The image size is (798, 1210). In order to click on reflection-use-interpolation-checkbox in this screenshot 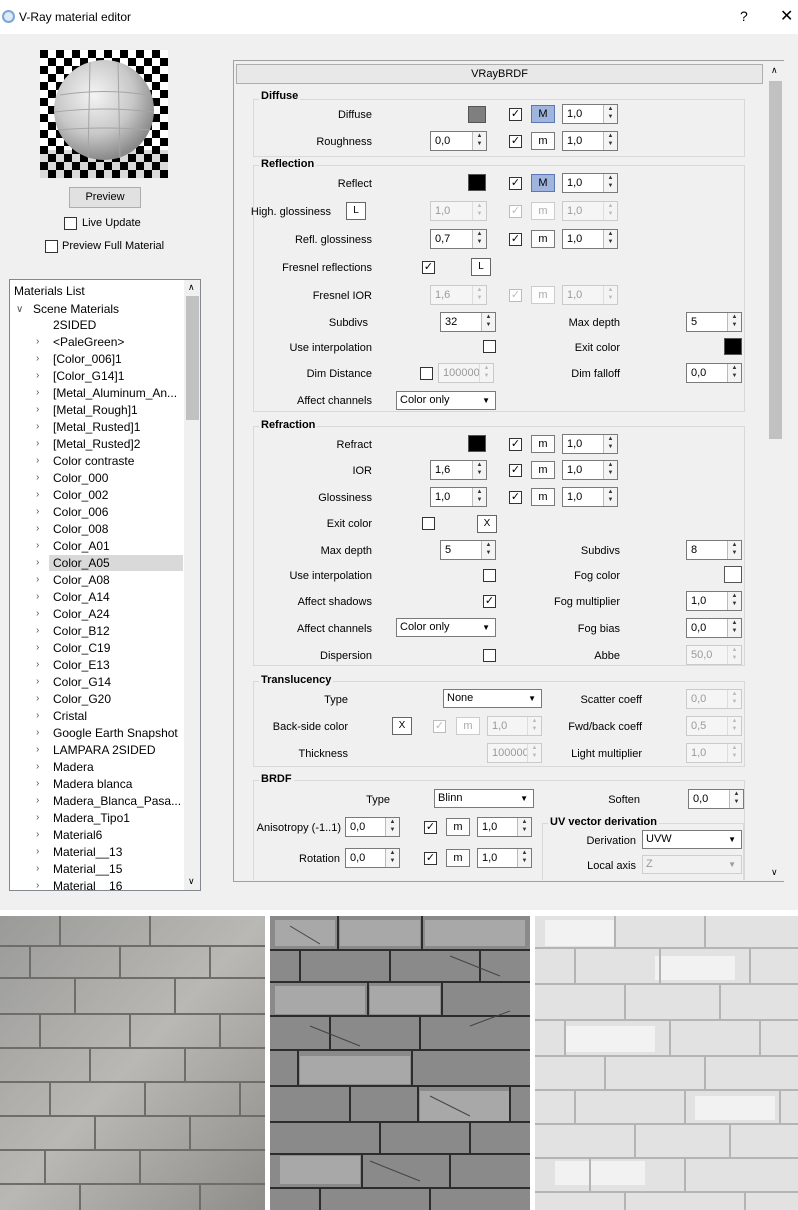, I will do `click(489, 346)`.